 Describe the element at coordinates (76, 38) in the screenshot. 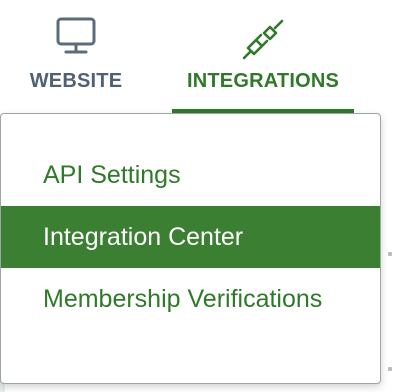

I see `monitor-icon` at that location.